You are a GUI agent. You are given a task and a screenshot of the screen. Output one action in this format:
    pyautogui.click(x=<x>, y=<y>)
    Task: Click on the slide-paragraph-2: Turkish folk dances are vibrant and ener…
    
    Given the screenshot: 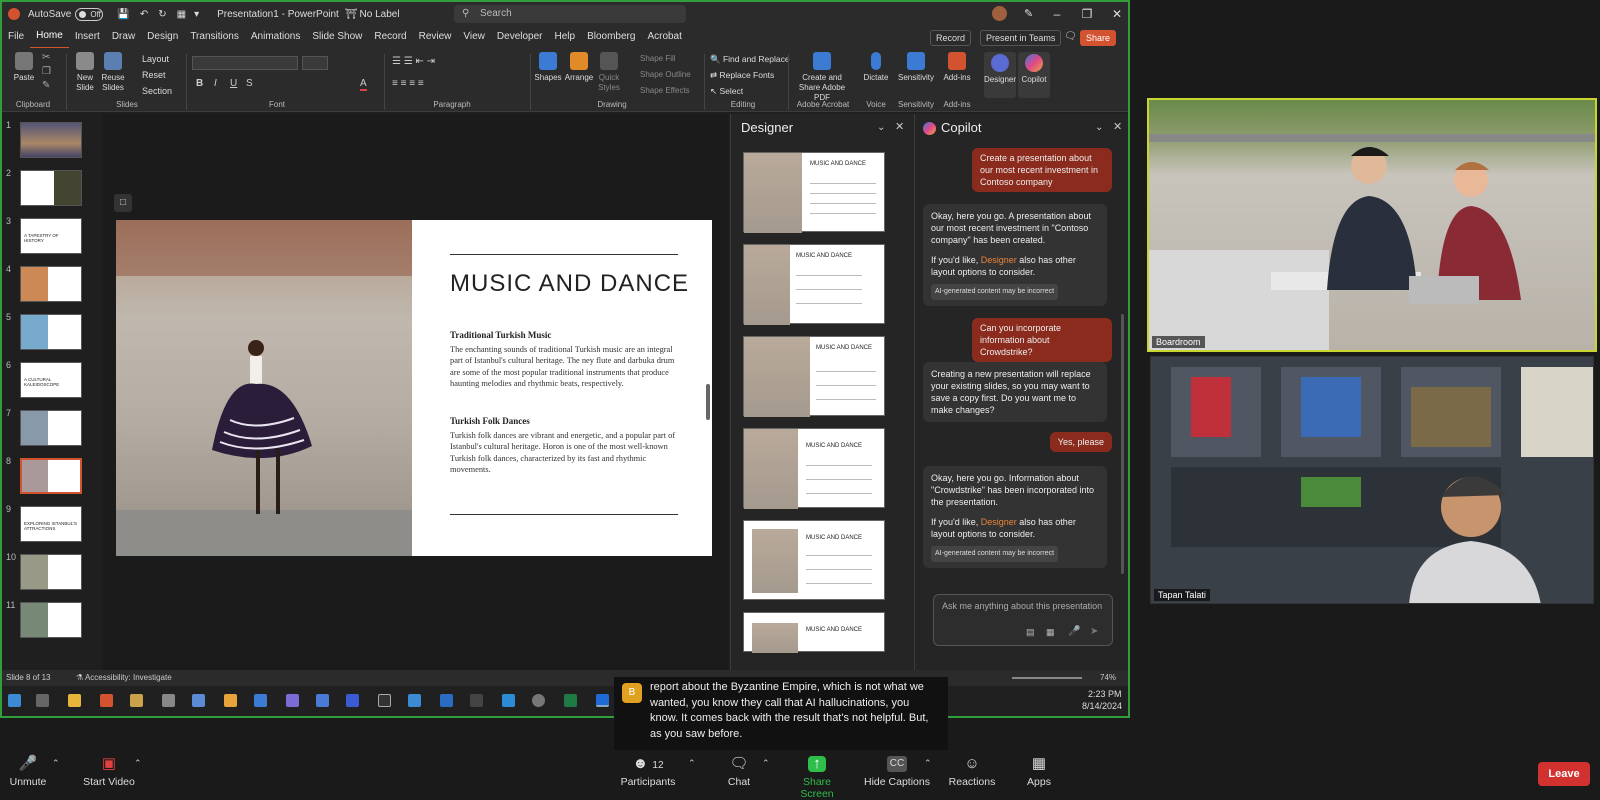 What is the action you would take?
    pyautogui.click(x=564, y=453)
    